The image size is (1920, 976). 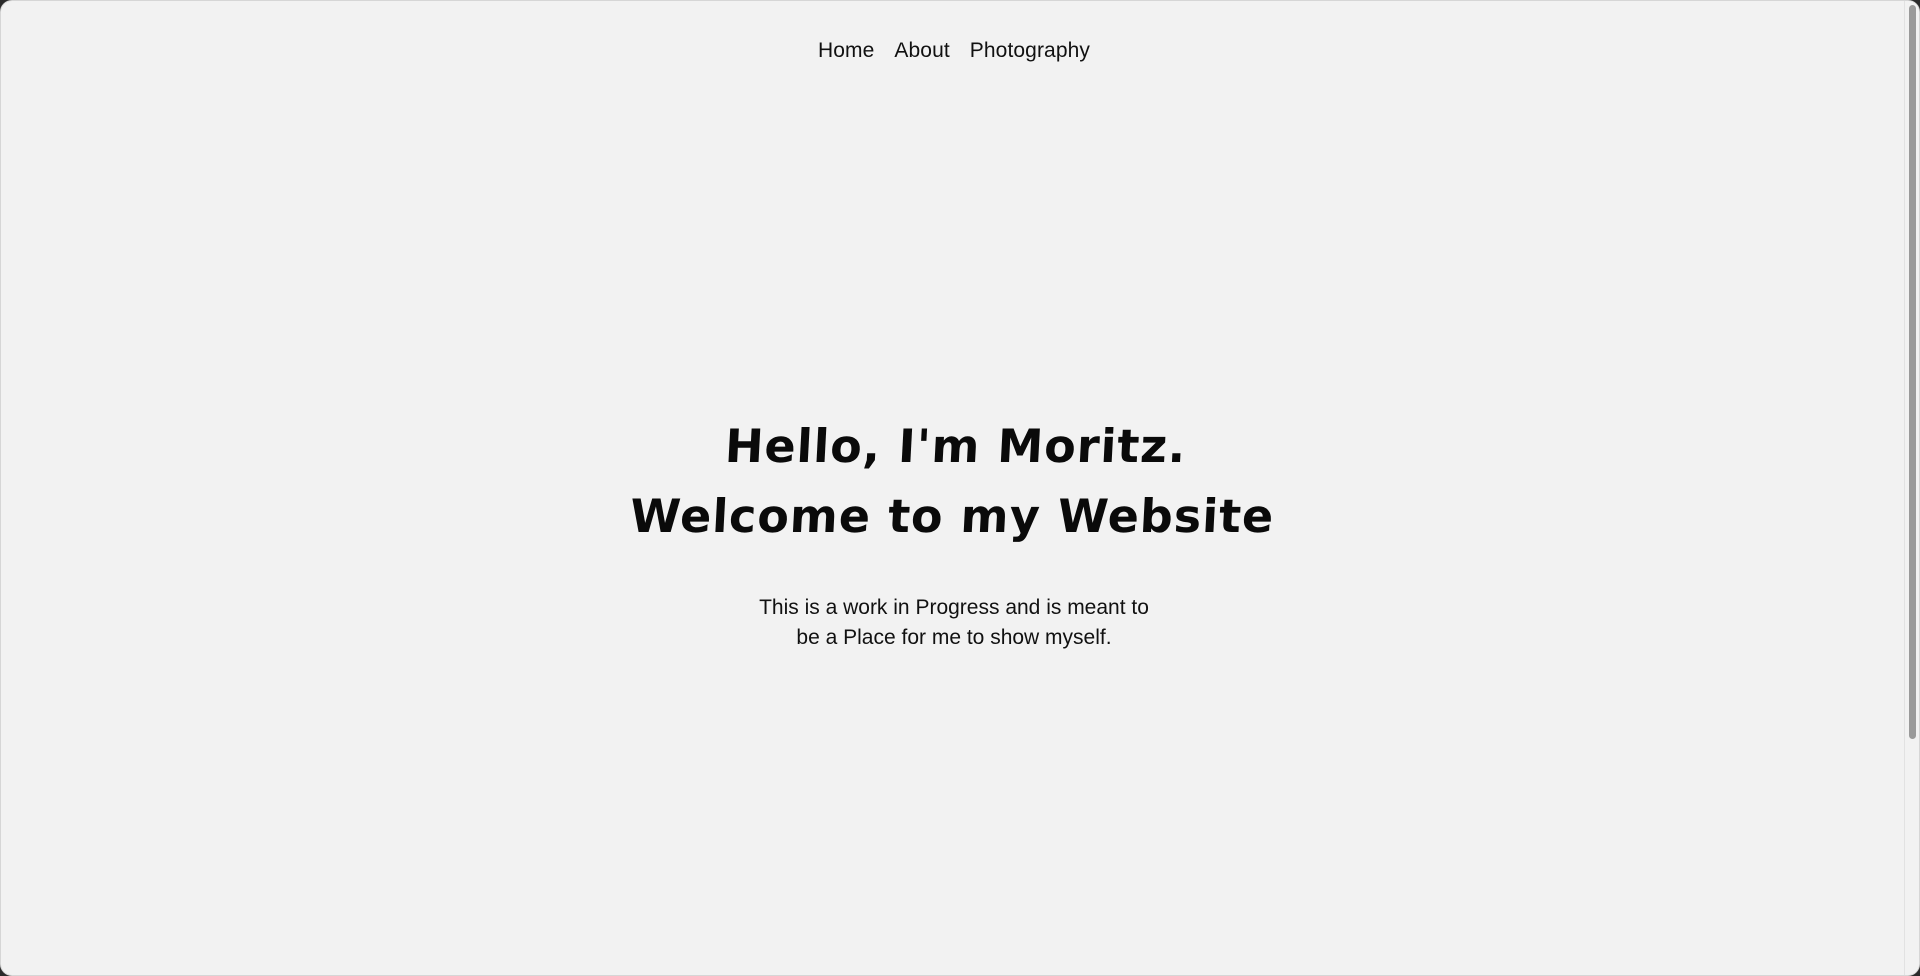 What do you see at coordinates (956, 481) in the screenshot?
I see `hero-heading: Hello, I'm Moritz. Welcome to my Website` at bounding box center [956, 481].